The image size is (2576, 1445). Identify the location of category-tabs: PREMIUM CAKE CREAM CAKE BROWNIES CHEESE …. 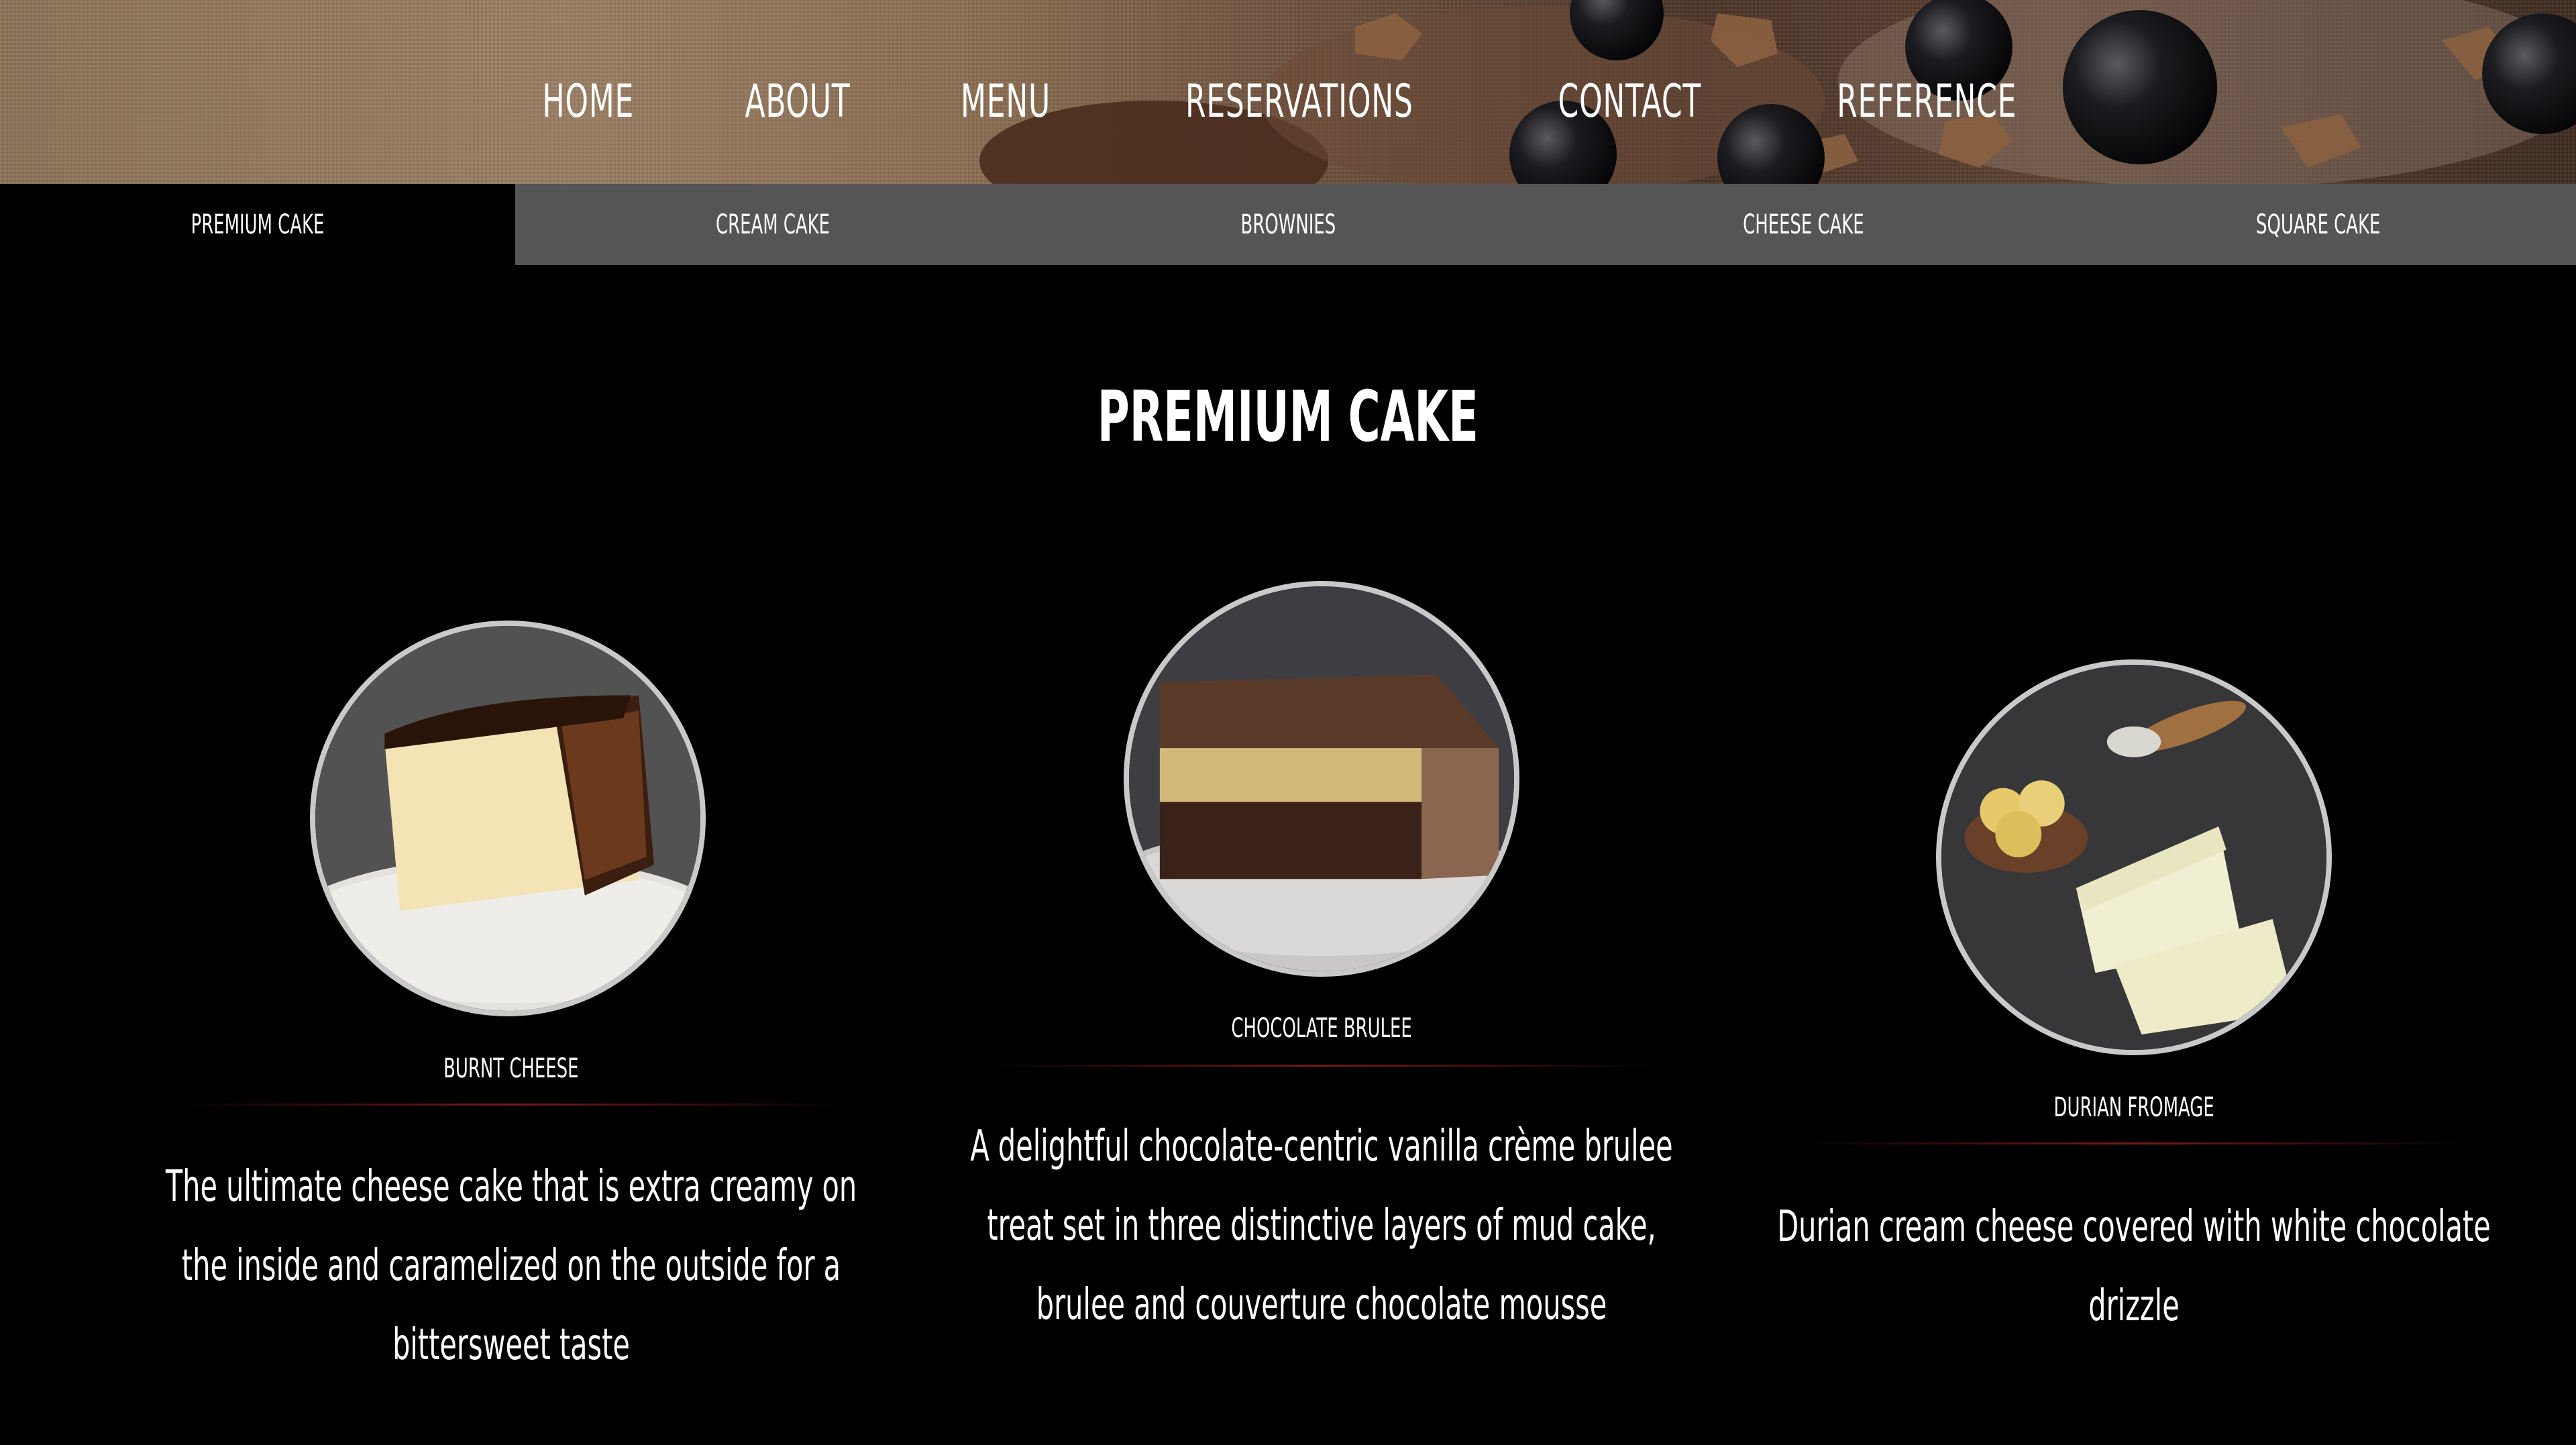
(1288, 224).